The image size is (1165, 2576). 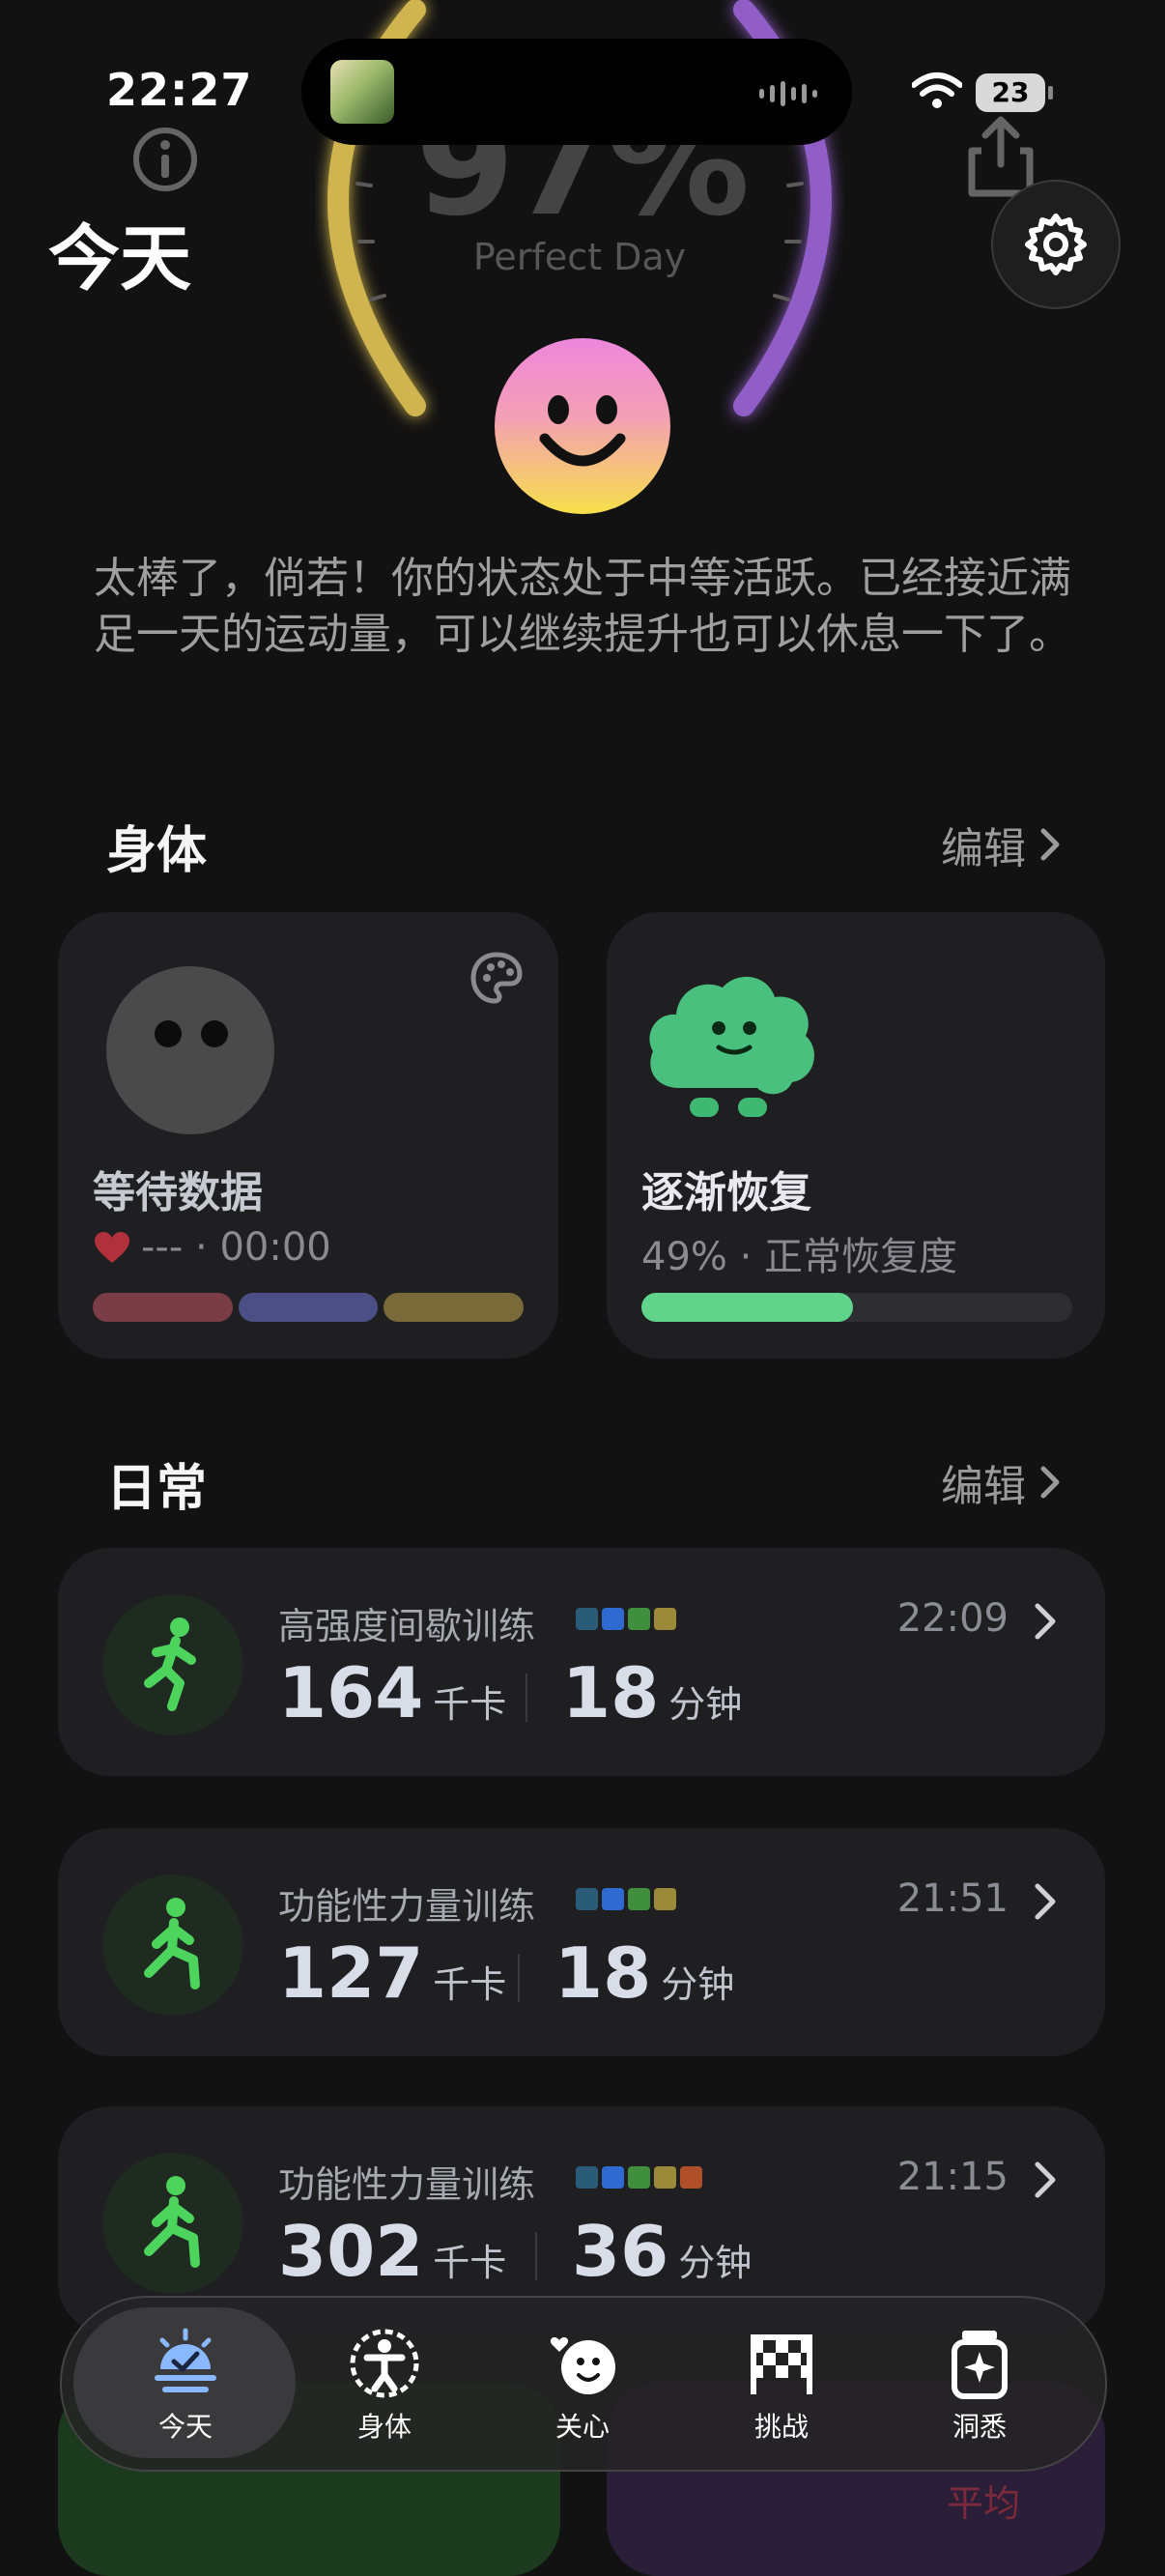 What do you see at coordinates (663, 2252) in the screenshot?
I see `activity-duration: 36 分钟` at bounding box center [663, 2252].